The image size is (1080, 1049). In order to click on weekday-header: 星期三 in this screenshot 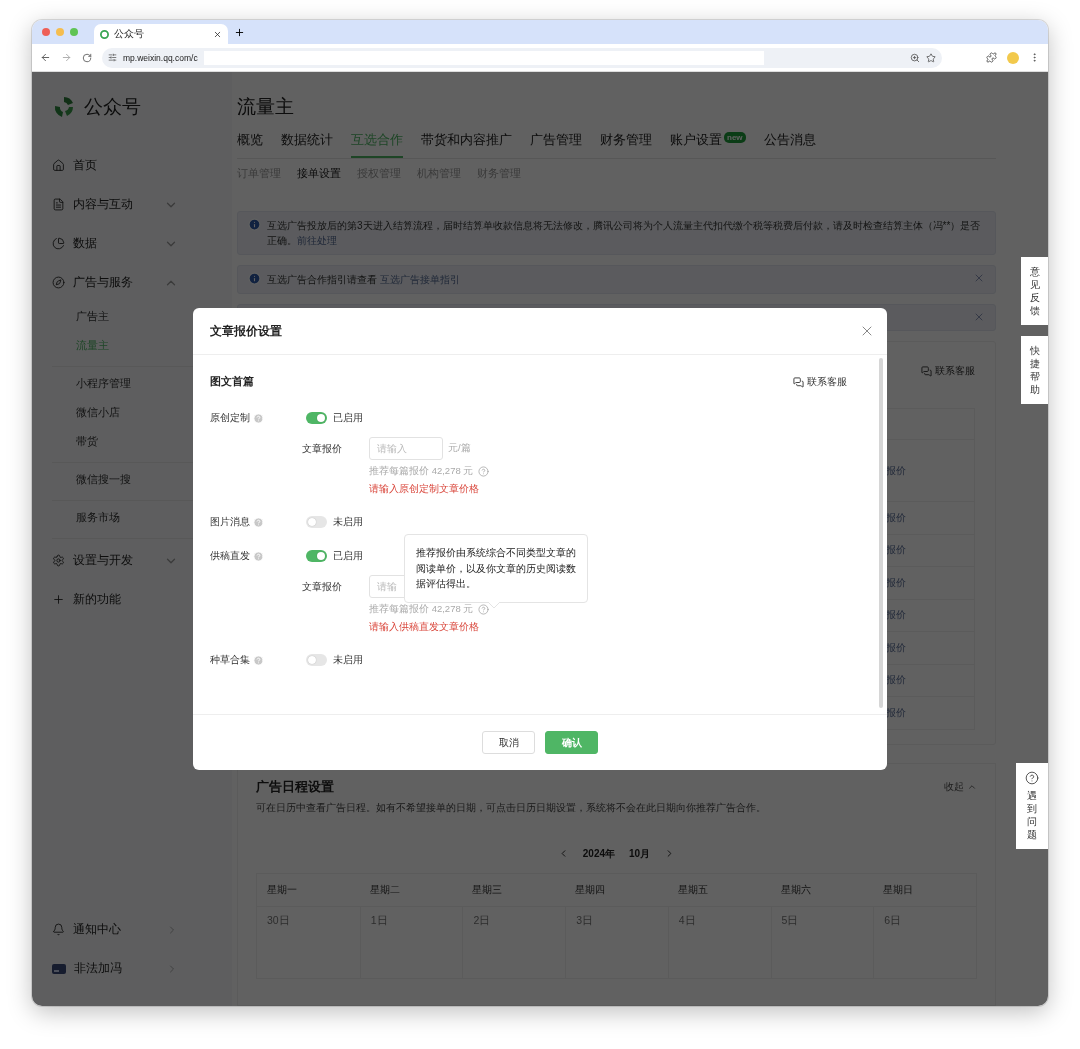, I will do `click(487, 889)`.